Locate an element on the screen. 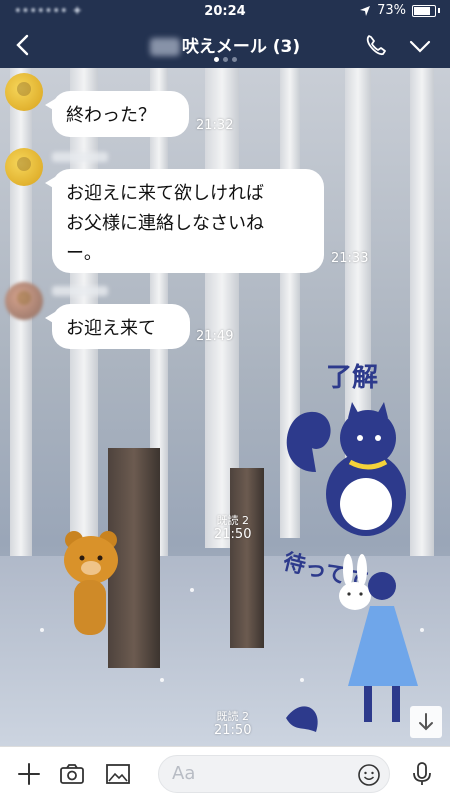 This screenshot has height=800, width=450. background-tree-trunk is located at coordinates (247, 558).